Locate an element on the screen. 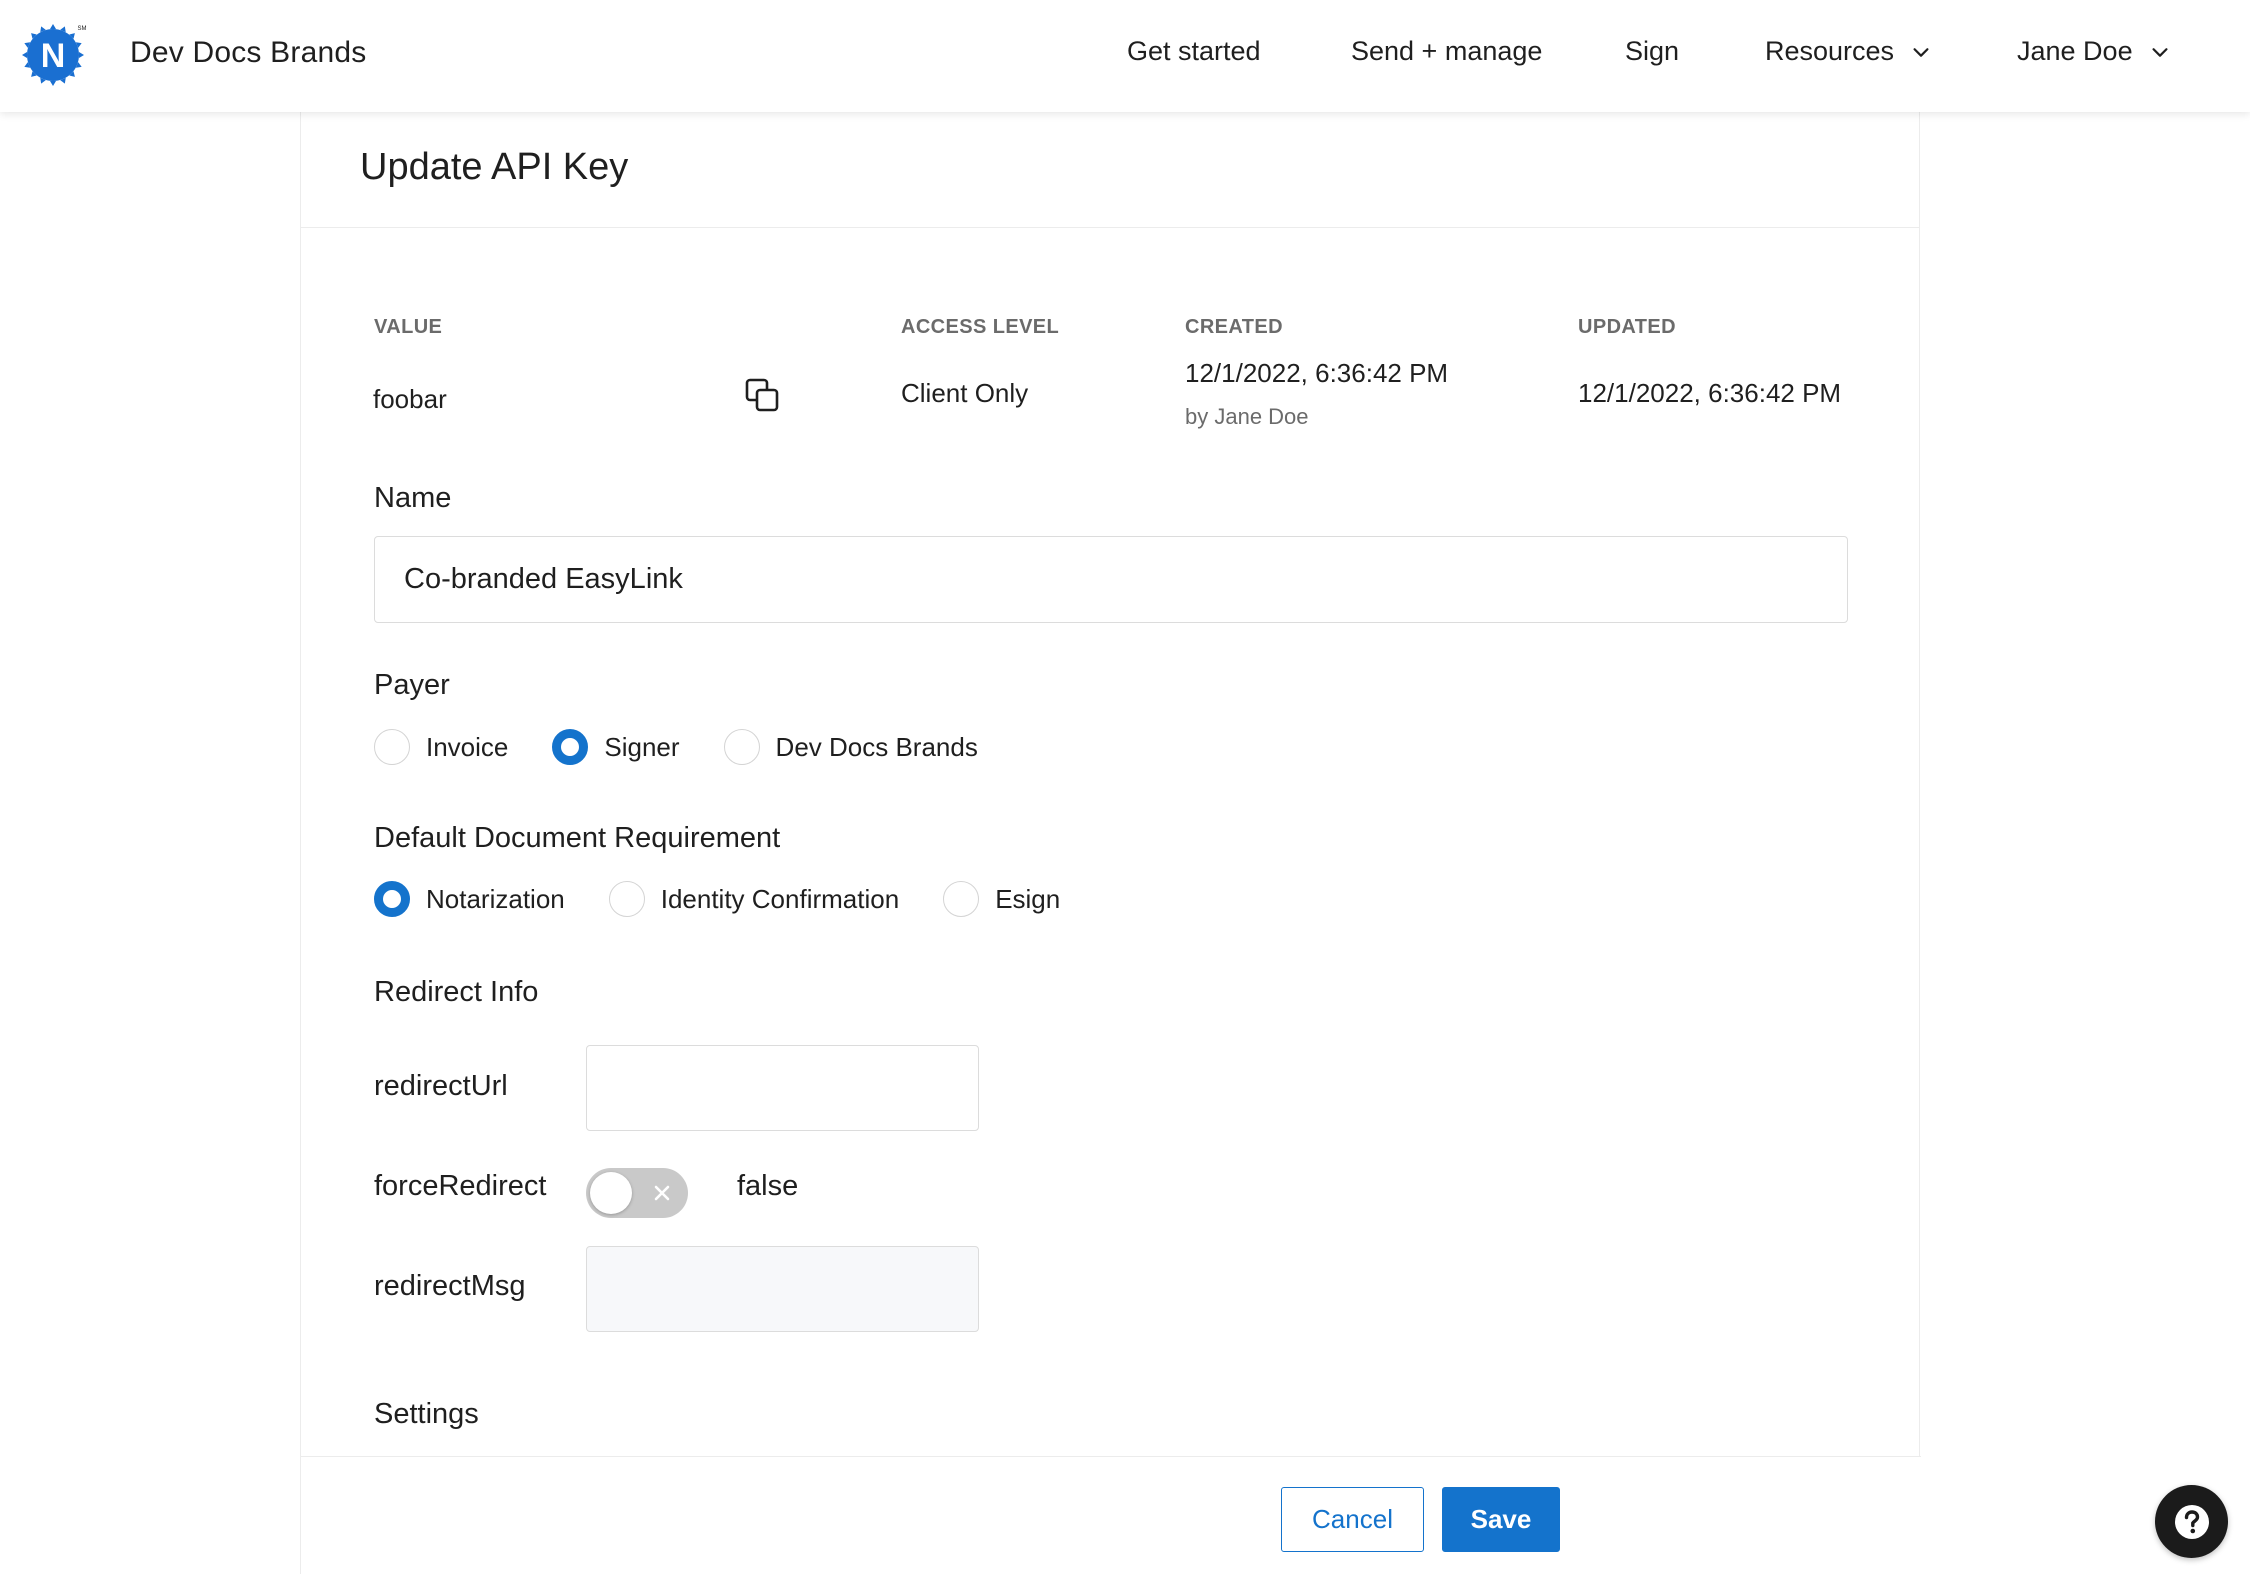  doc-req-option-label: Esign is located at coordinates (1028, 898).